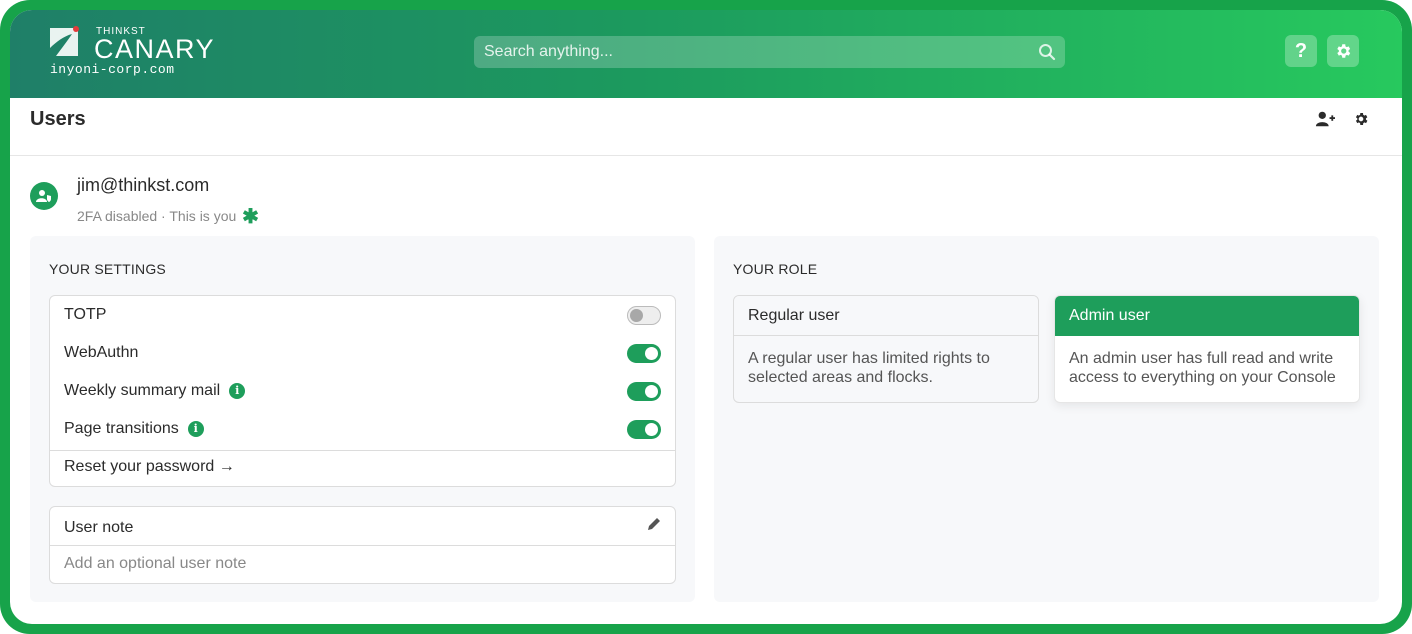  What do you see at coordinates (794, 315) in the screenshot?
I see `role-option-name: Regular user` at bounding box center [794, 315].